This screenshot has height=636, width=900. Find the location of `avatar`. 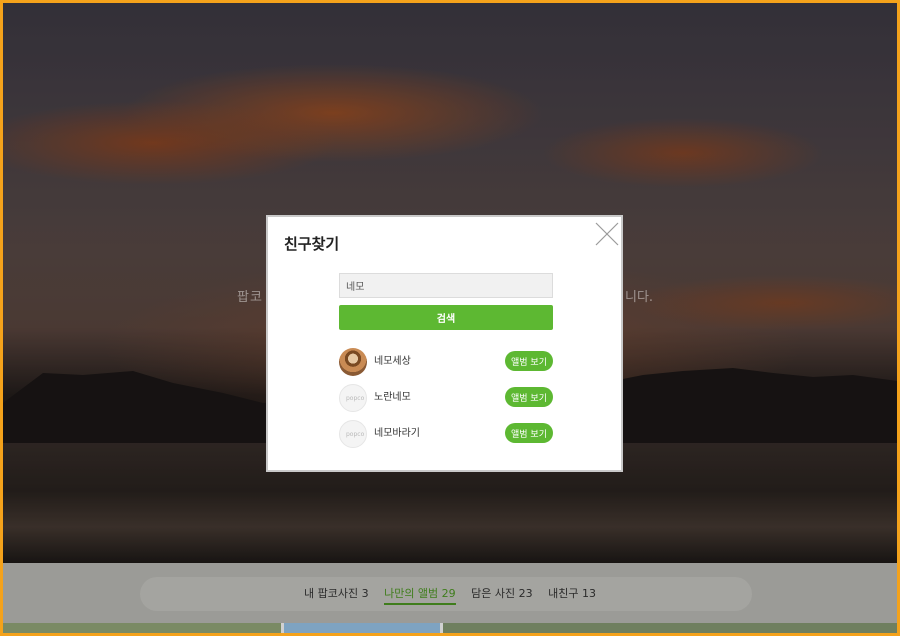

avatar is located at coordinates (353, 362).